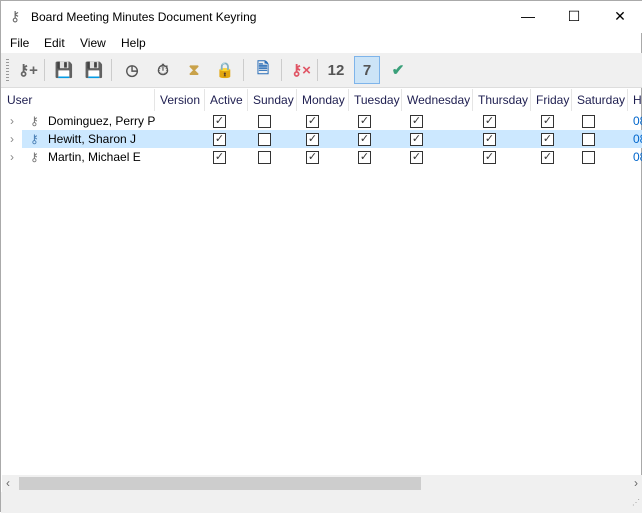 Image resolution: width=642 pixels, height=513 pixels. I want to click on add-key-button: ⚷+, so click(28, 70).